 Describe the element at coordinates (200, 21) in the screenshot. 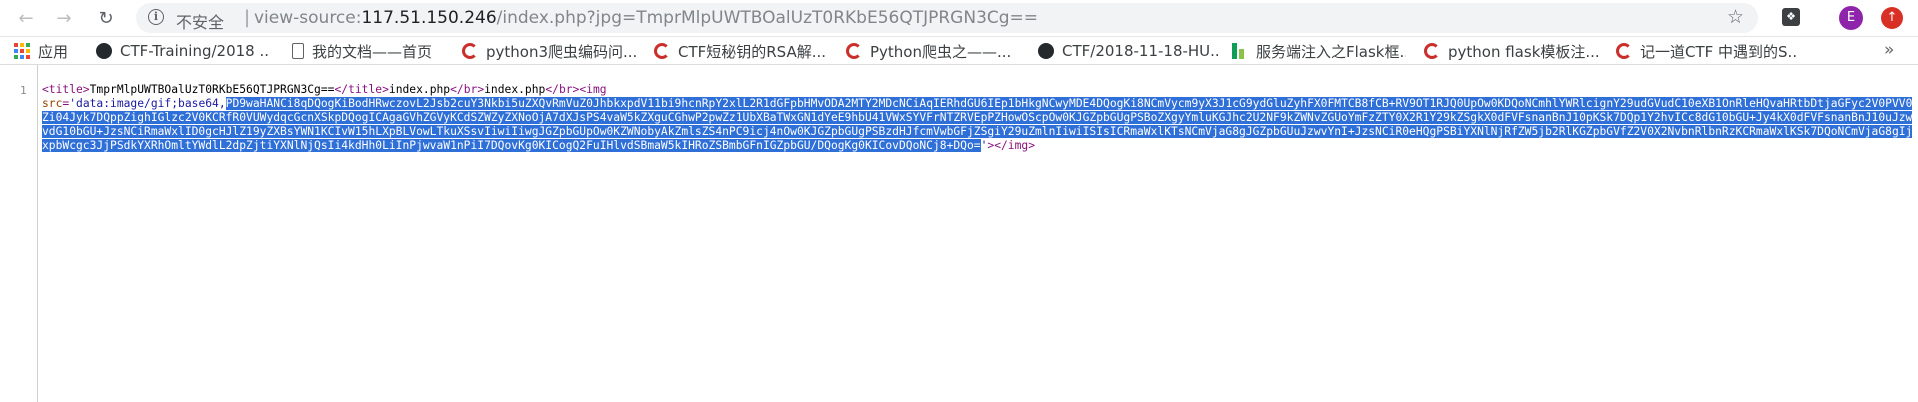

I see `security-label: 不安全` at that location.